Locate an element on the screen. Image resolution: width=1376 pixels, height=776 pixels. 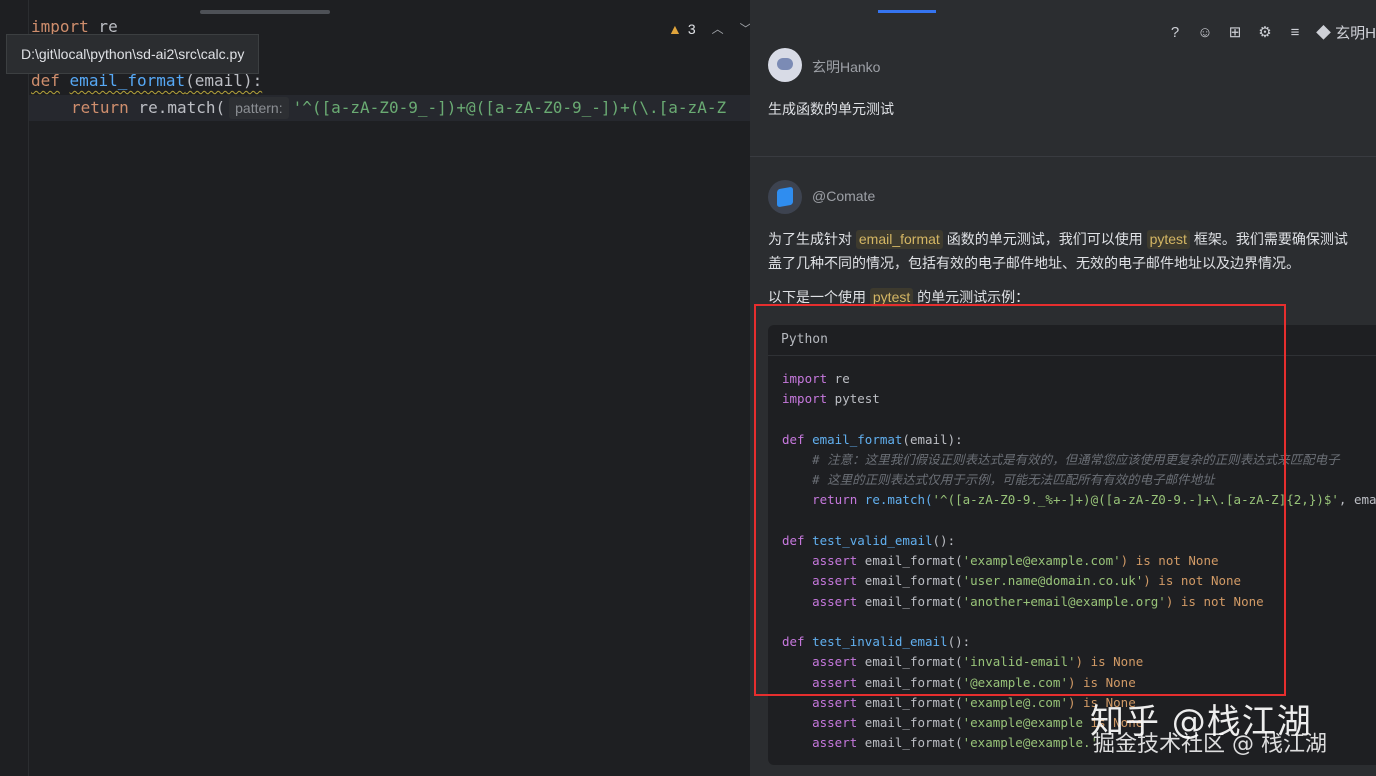
bot-paragraph-2: 盖了几种不同的情况，包括有效的电子邮件地址、无效的电子邮件地址以及边界情况。 is located at coordinates (1034, 263).